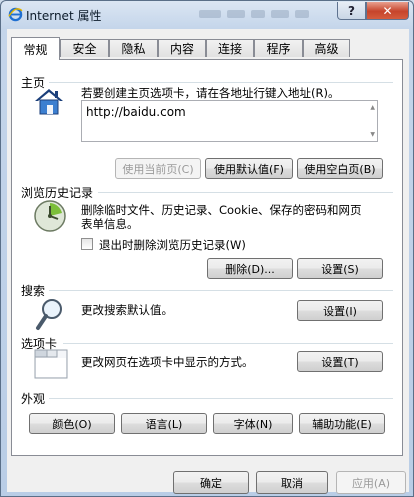 The height and width of the screenshot is (497, 414). What do you see at coordinates (33, 399) in the screenshot?
I see `appearance-title: 外观` at bounding box center [33, 399].